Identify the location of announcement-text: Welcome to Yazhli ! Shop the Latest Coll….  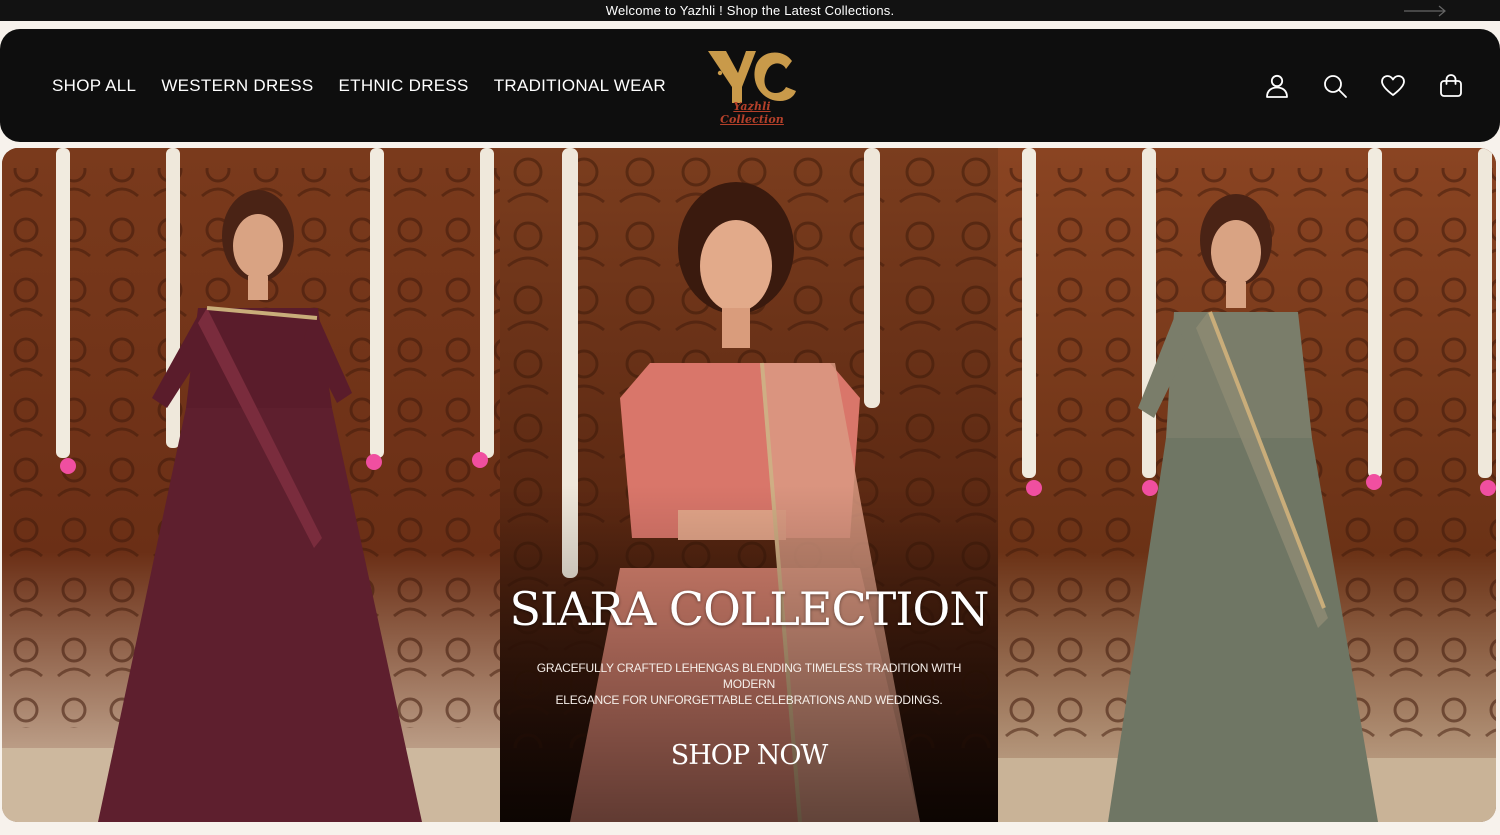
(750, 10).